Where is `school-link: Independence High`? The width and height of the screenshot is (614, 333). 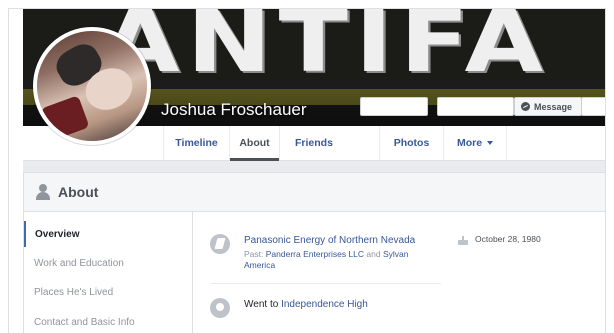 school-link: Independence High is located at coordinates (324, 304).